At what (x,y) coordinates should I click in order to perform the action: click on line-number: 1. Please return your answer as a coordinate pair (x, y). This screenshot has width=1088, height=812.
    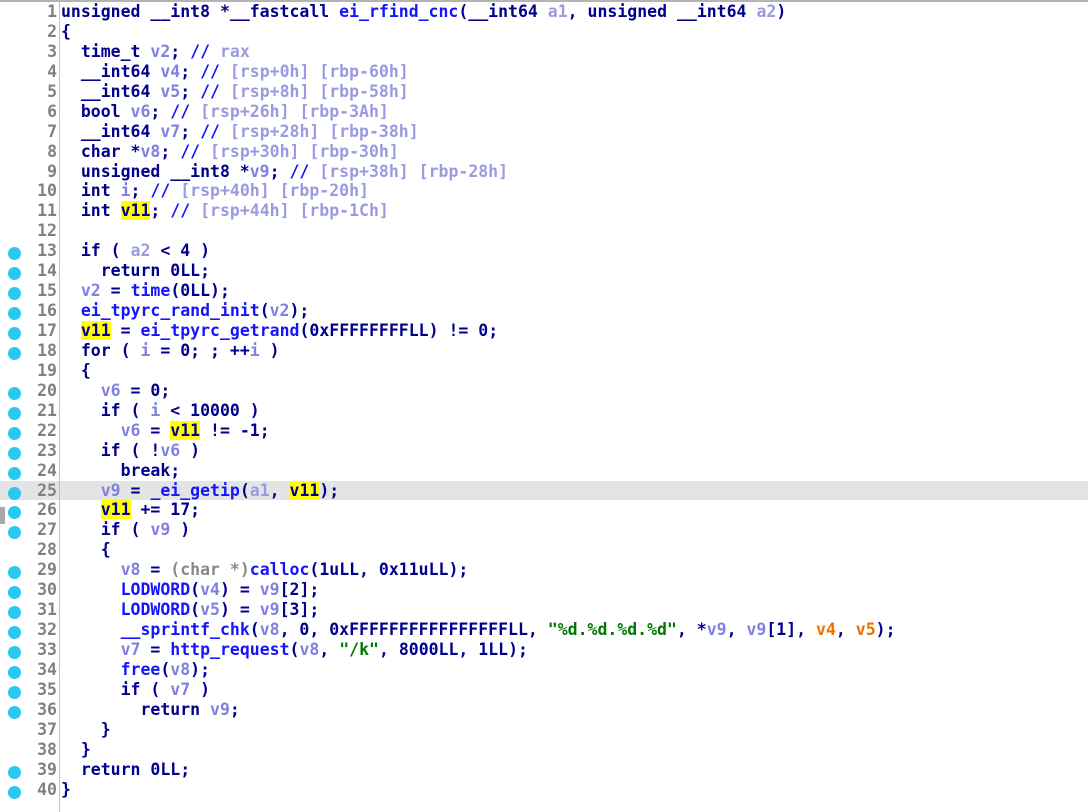
    Looking at the image, I should click on (52, 11).